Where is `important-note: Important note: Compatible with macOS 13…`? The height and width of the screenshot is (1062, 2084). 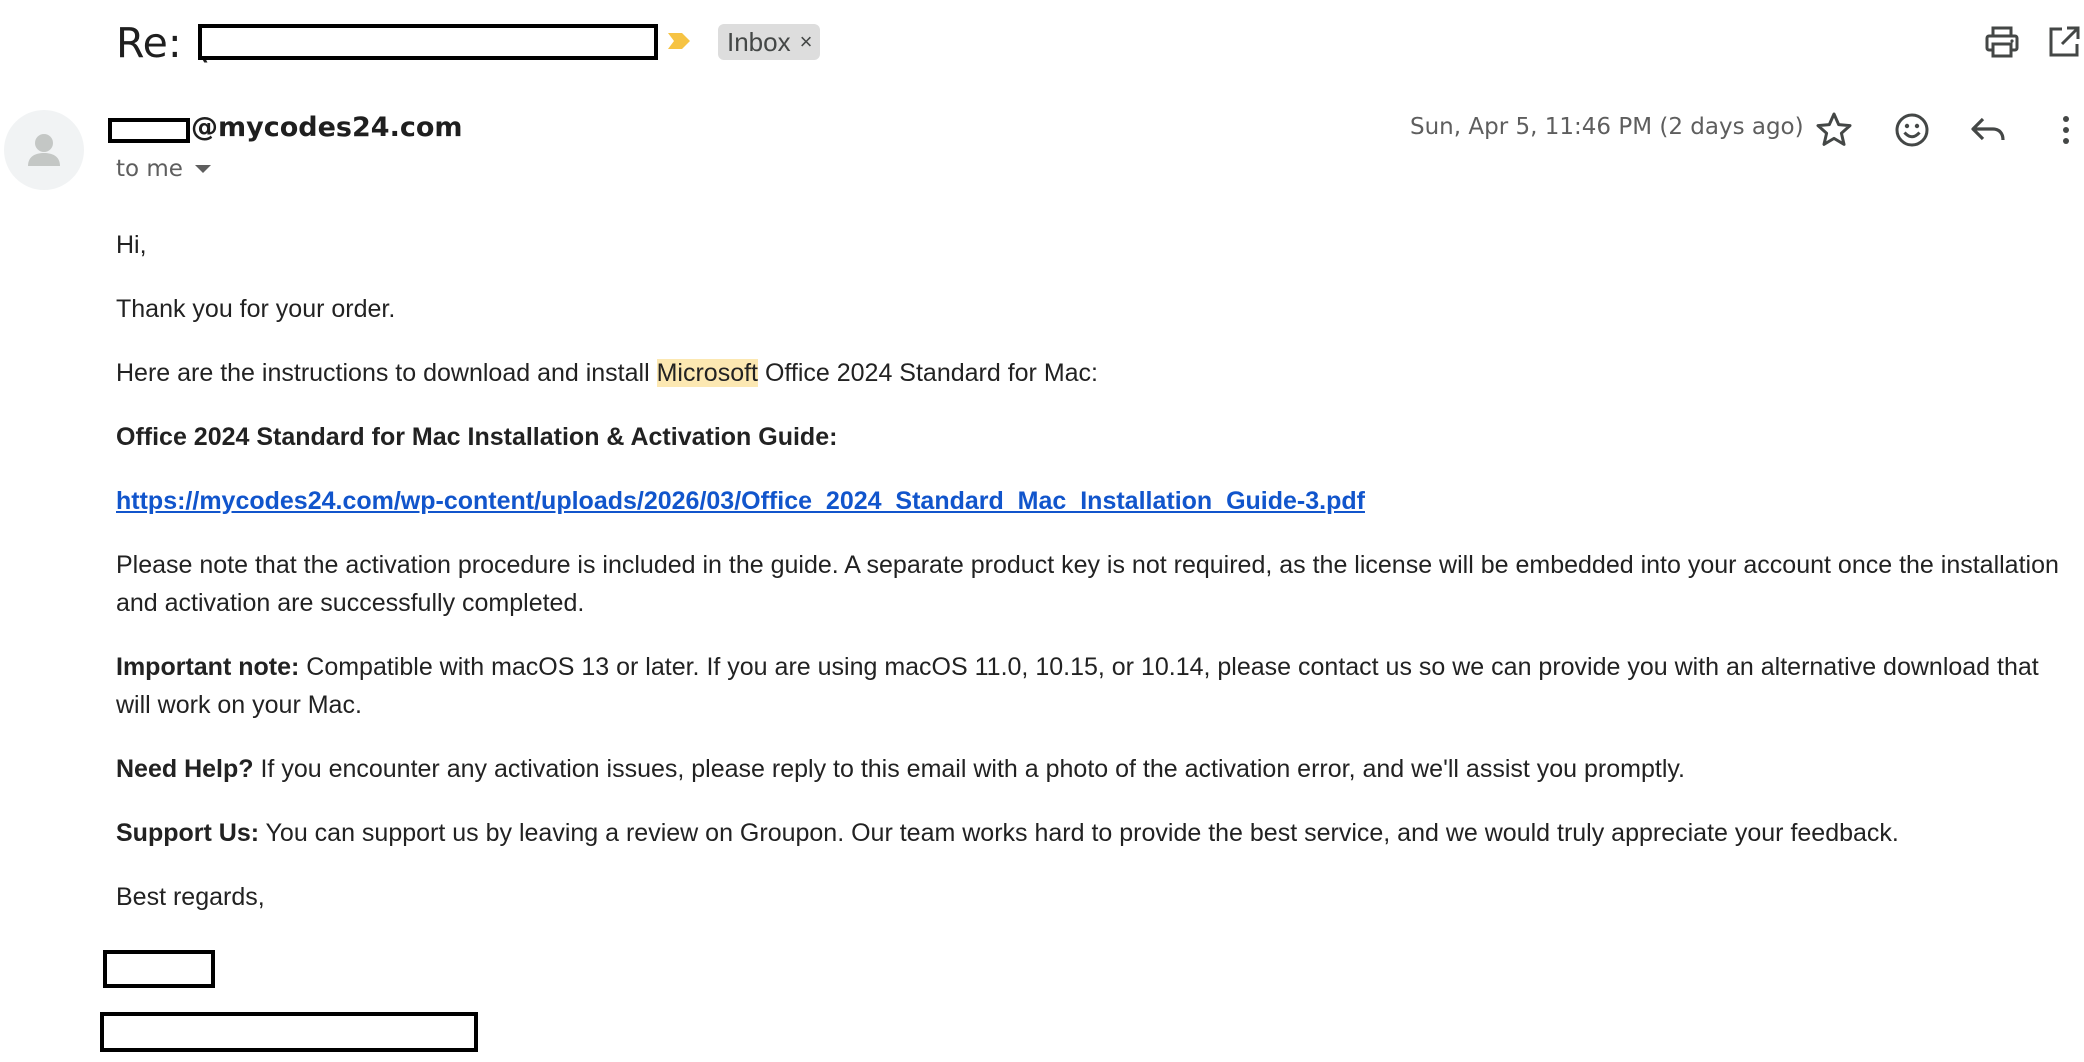 important-note: Important note: Compatible with macOS 13… is located at coordinates (1096, 686).